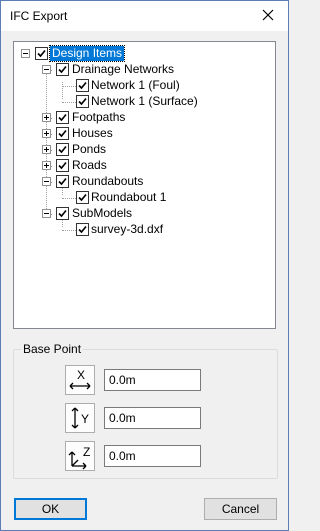 The image size is (320, 531). I want to click on footpaths-checkbox, so click(62, 117).